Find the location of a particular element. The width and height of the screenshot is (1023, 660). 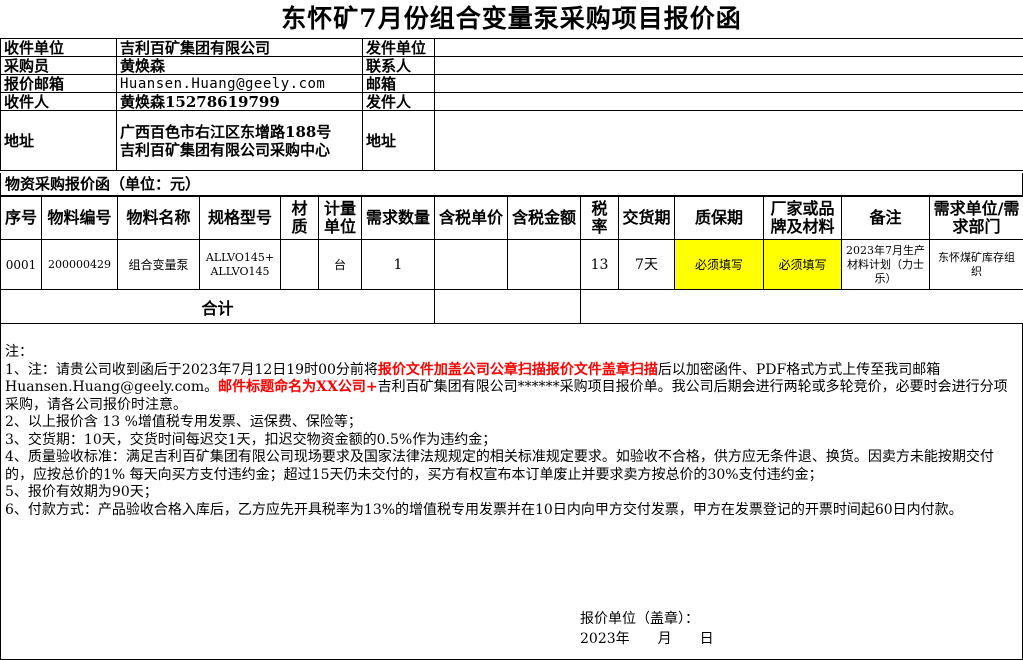

cell-material is located at coordinates (299, 264).